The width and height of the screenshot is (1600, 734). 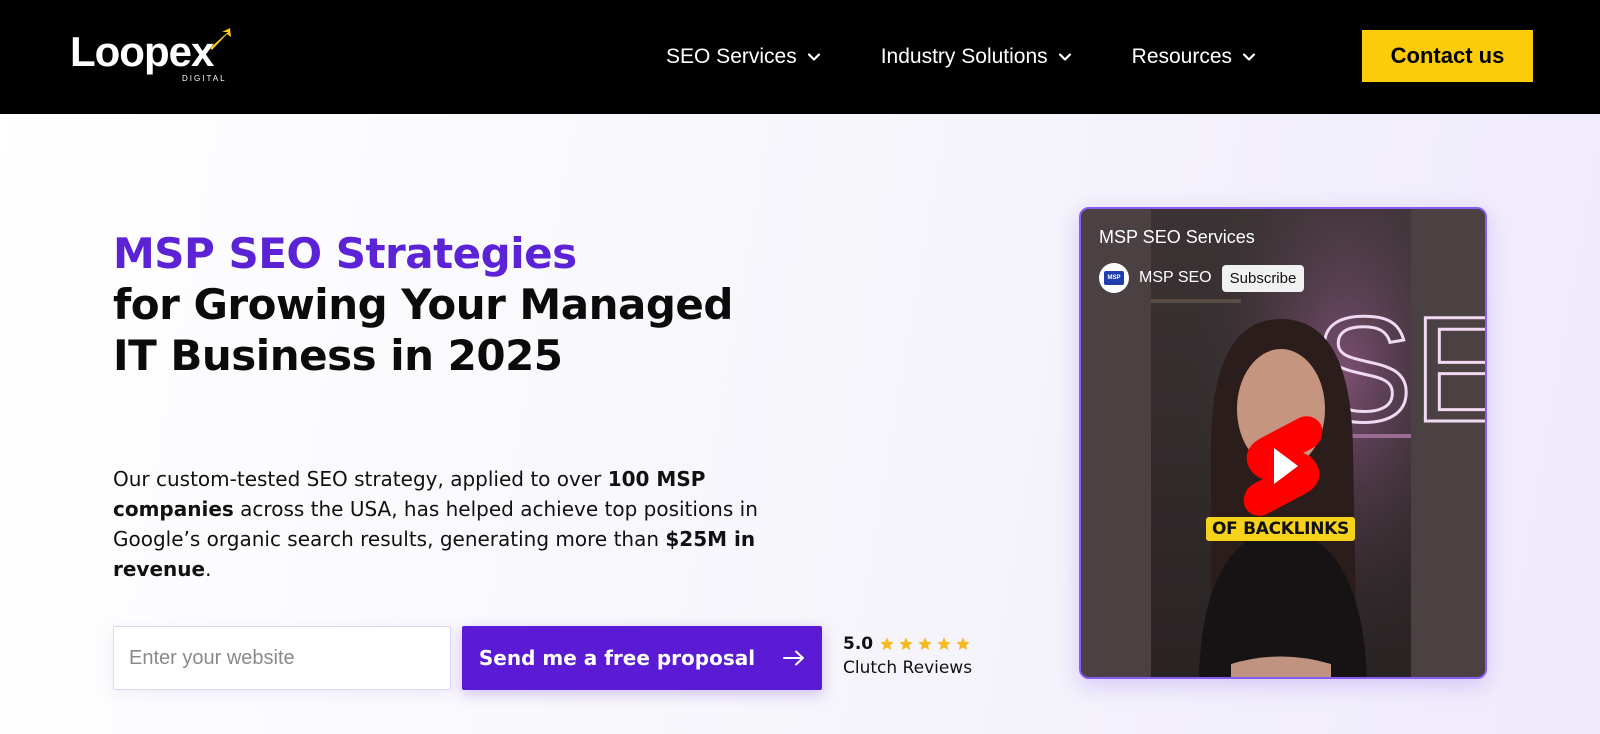 I want to click on nav-item-resources: Resources, so click(x=1194, y=57).